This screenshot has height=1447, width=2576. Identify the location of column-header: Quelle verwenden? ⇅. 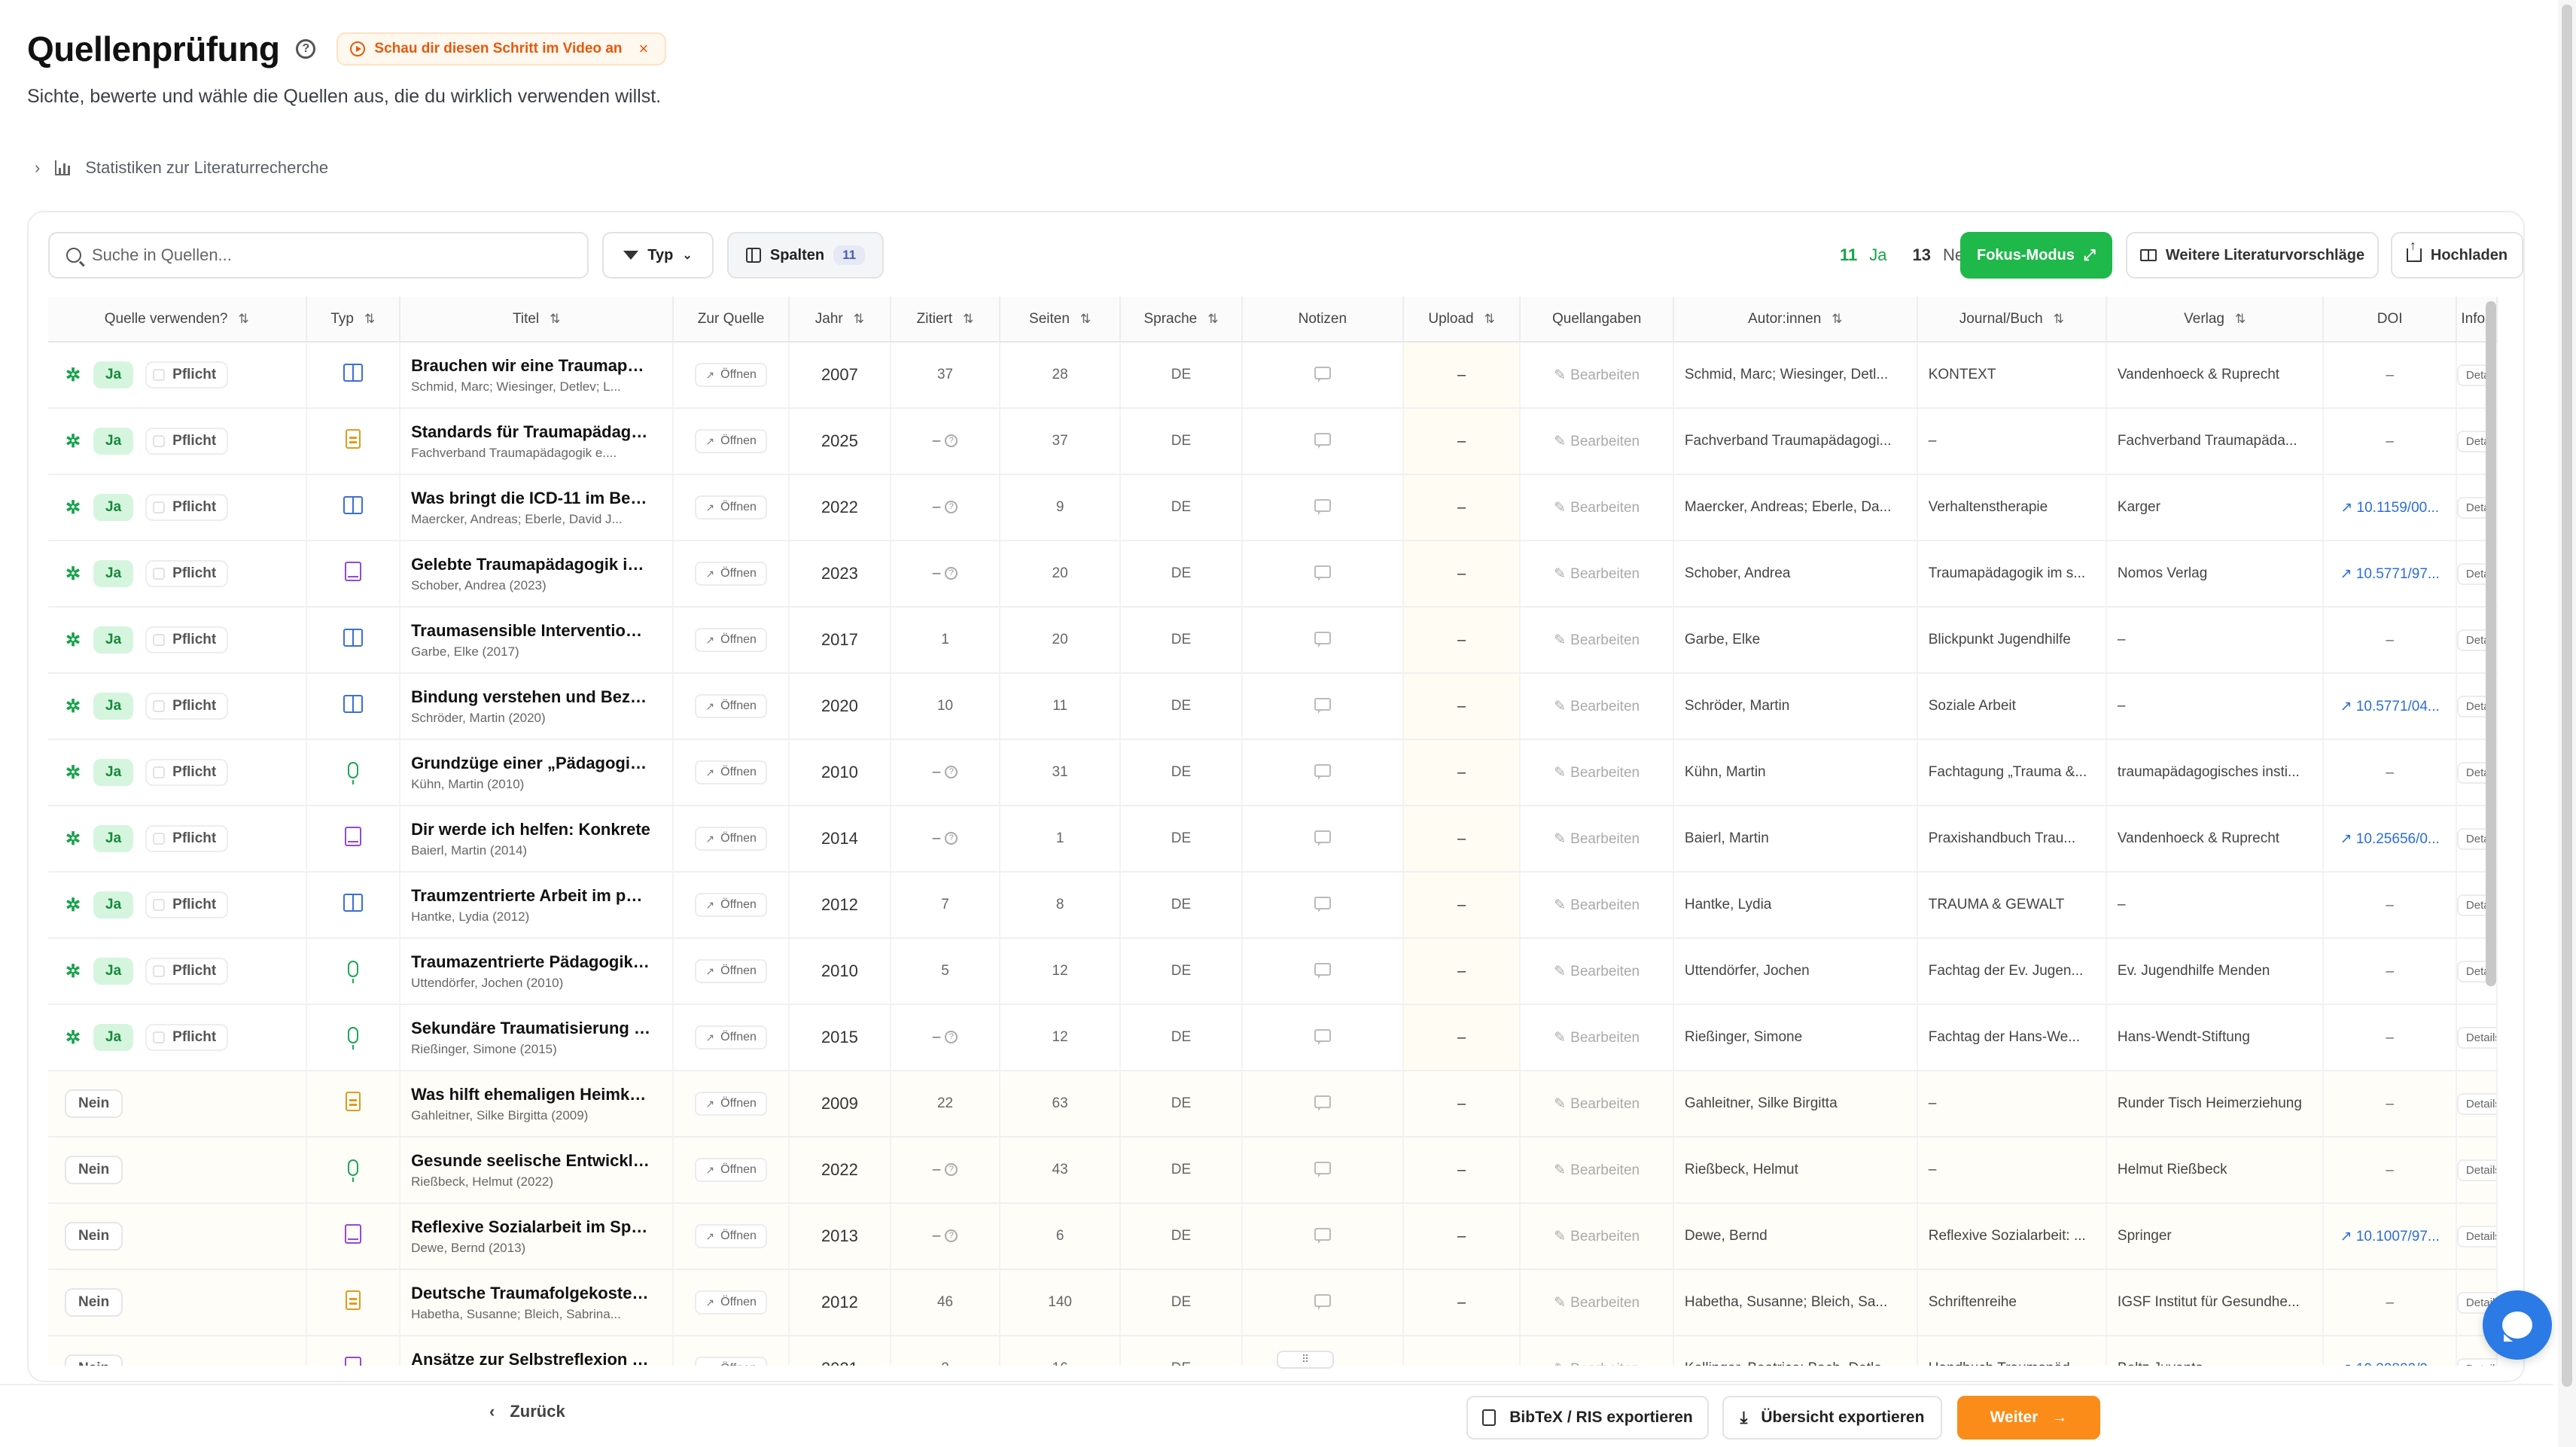
(178, 320).